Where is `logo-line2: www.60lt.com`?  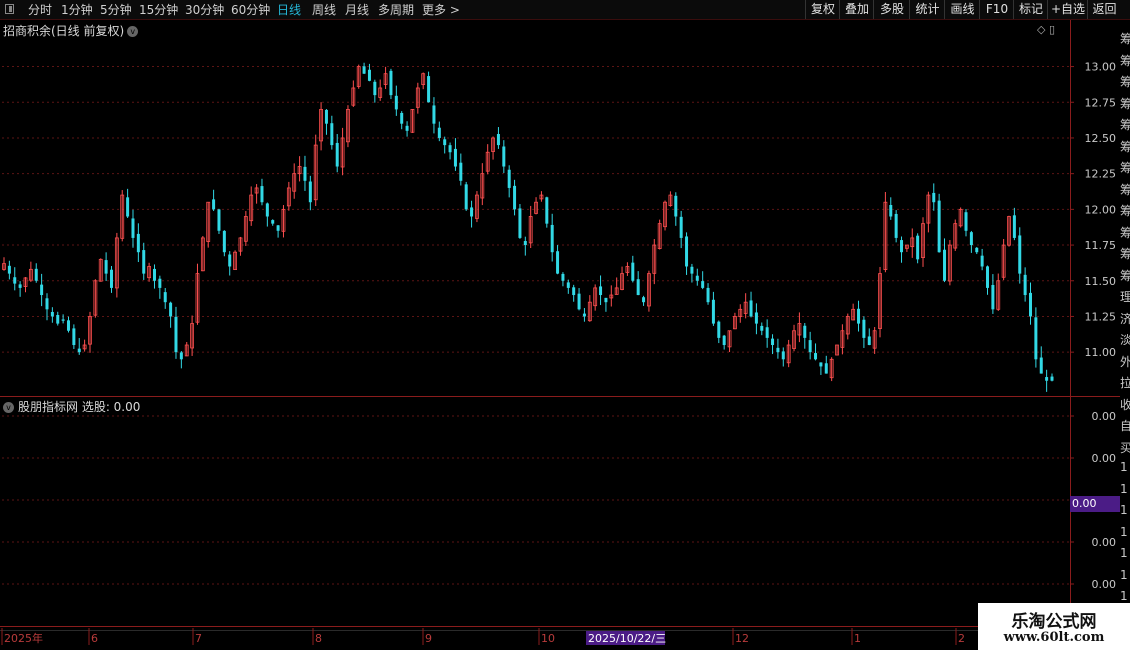 logo-line2: www.60lt.com is located at coordinates (1054, 637).